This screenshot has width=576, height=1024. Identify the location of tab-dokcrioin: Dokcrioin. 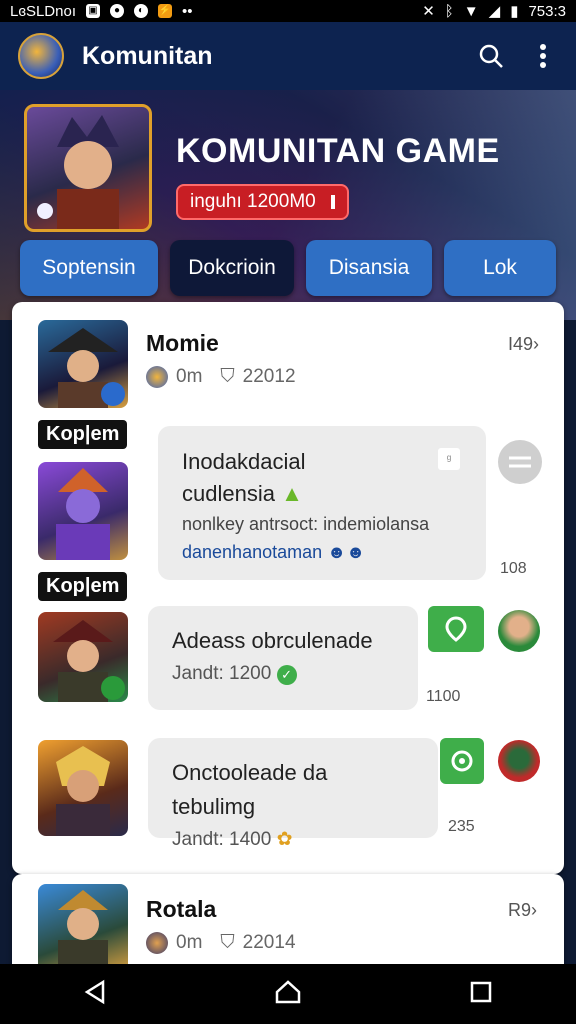
(232, 268).